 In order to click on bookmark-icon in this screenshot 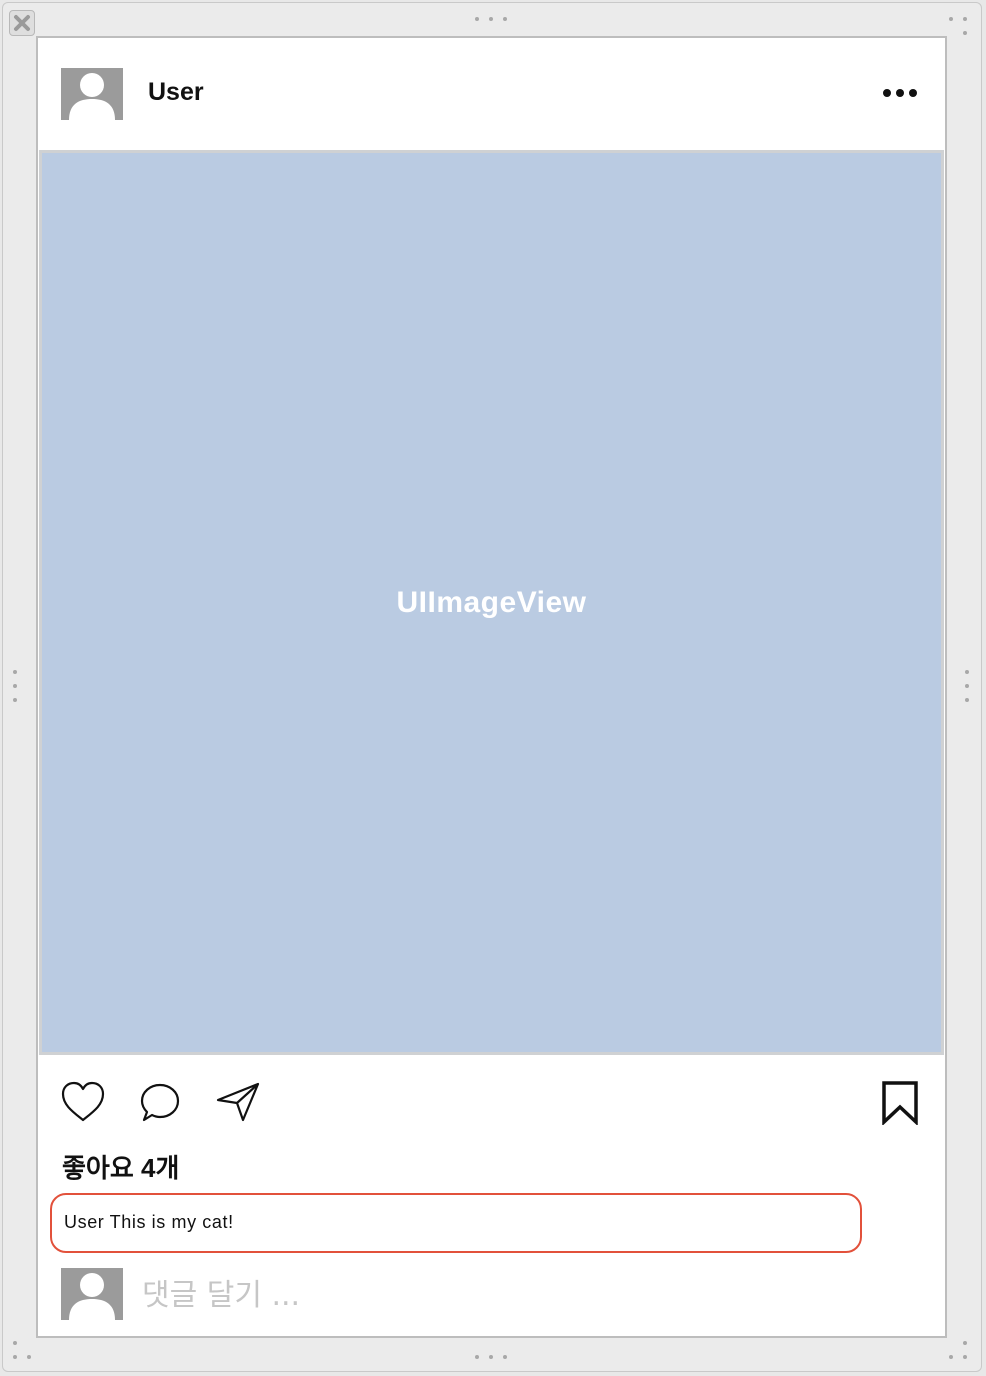, I will do `click(900, 1103)`.